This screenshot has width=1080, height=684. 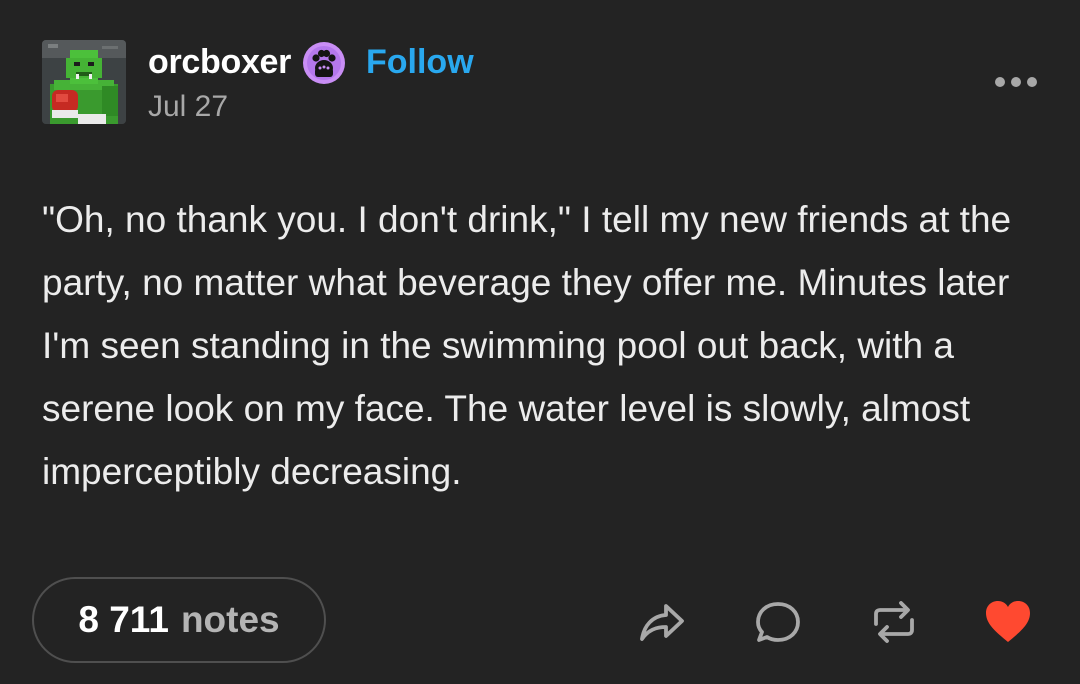 I want to click on paw-badge-icon, so click(x=324, y=63).